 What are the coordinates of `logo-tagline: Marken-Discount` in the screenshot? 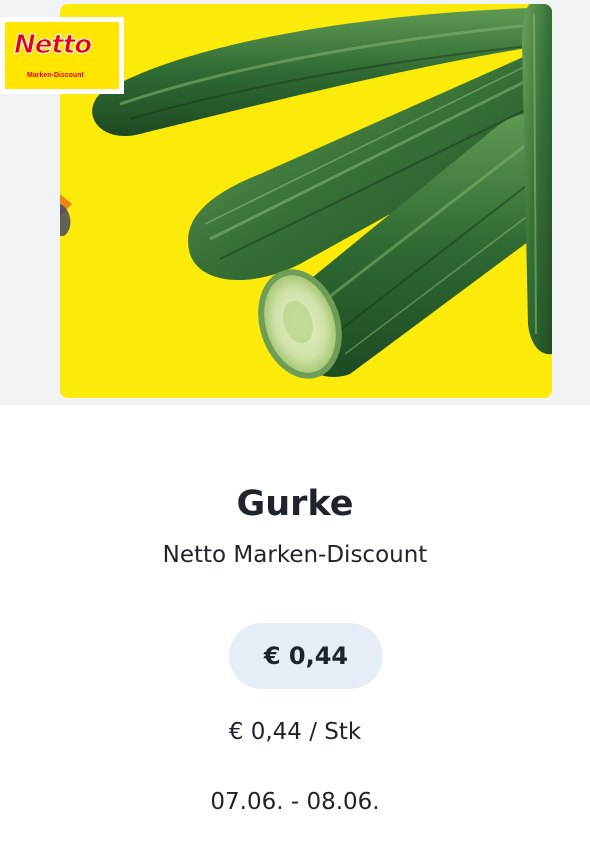 It's located at (55, 75).